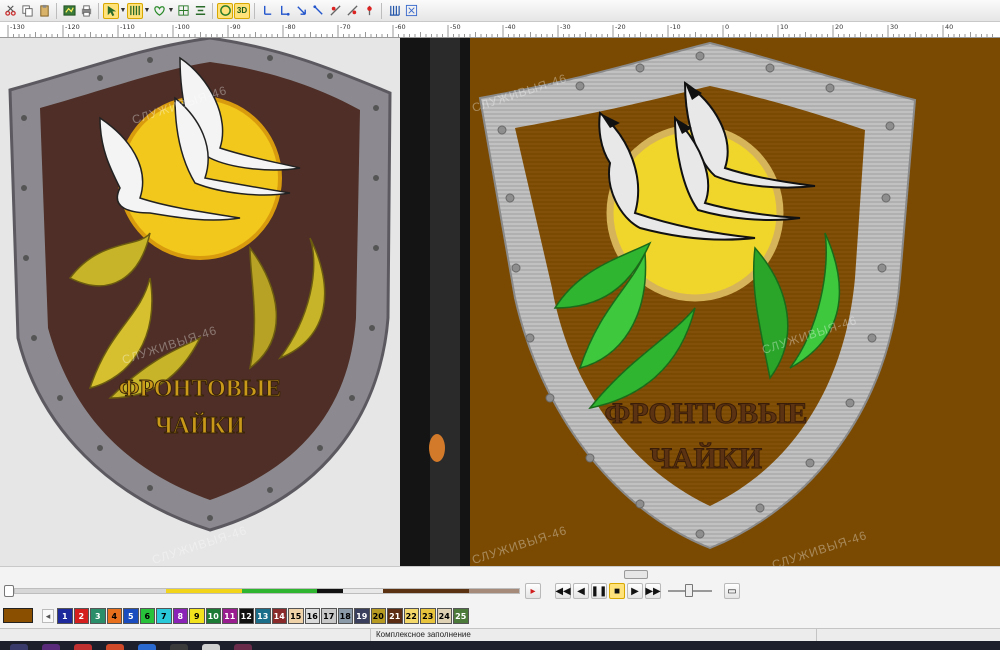  I want to click on palette-swatch: 16, so click(312, 616).